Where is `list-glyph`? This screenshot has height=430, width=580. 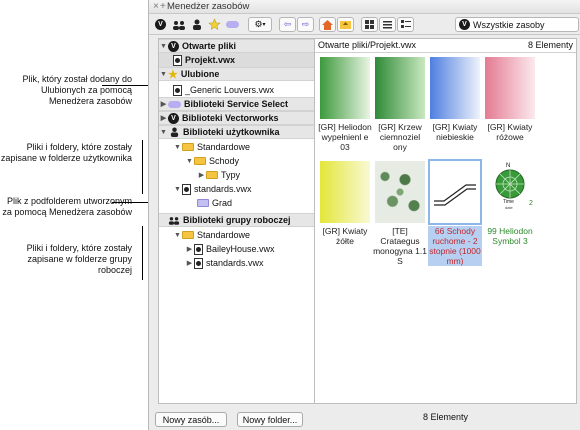
list-glyph is located at coordinates (387, 24).